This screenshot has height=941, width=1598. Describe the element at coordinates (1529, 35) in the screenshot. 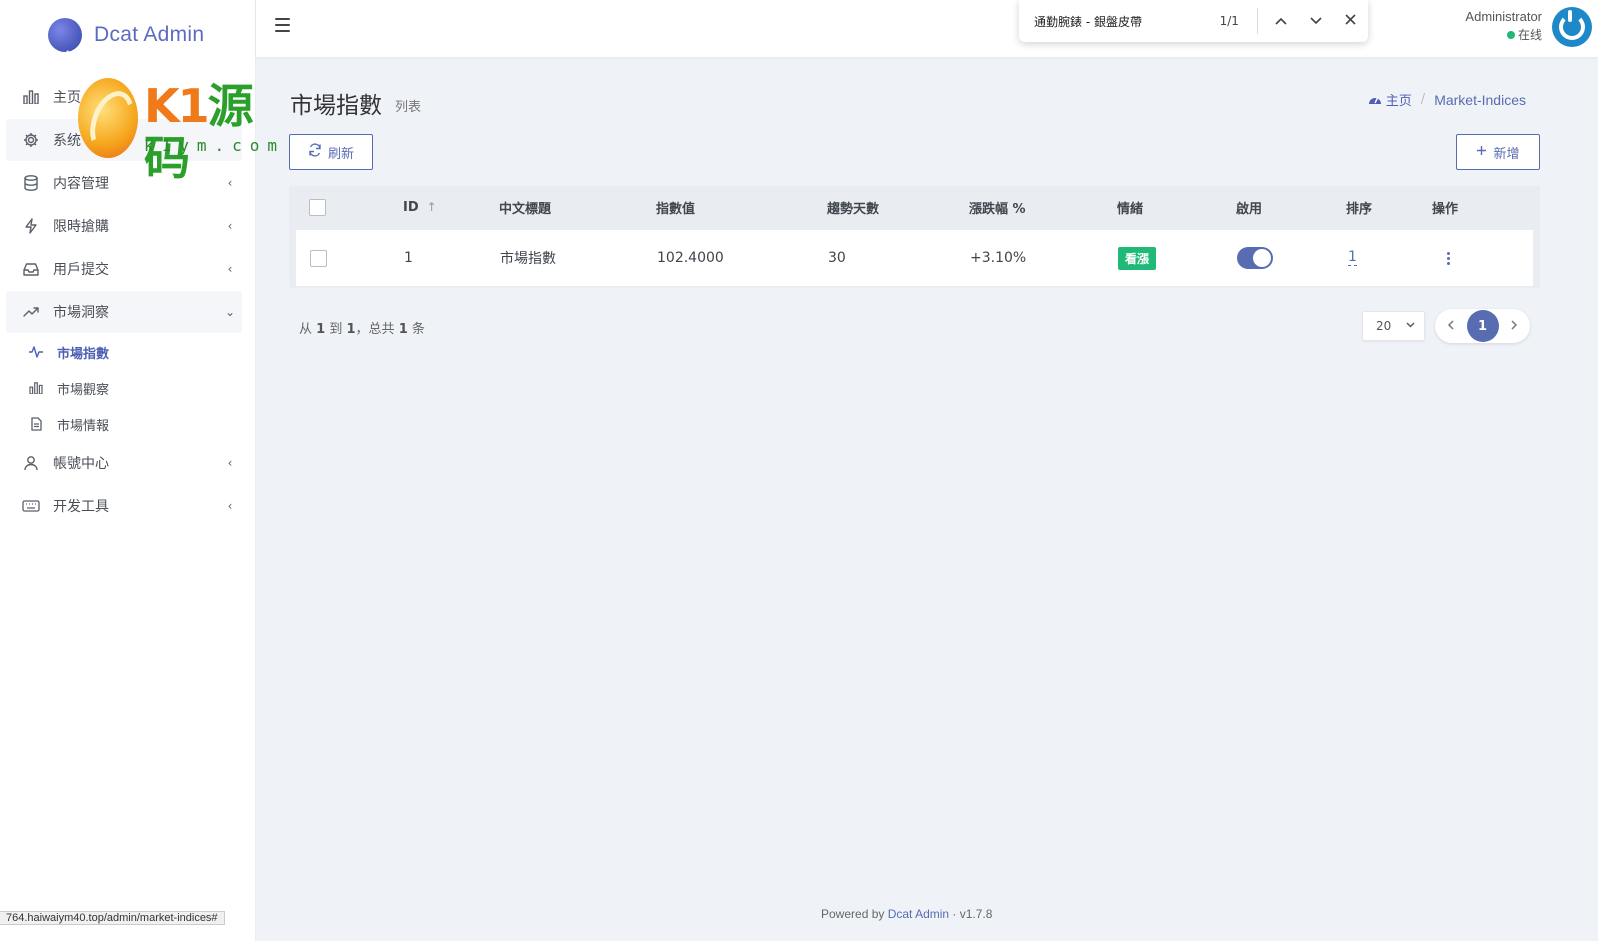

I see `user-status-label: 在线` at that location.